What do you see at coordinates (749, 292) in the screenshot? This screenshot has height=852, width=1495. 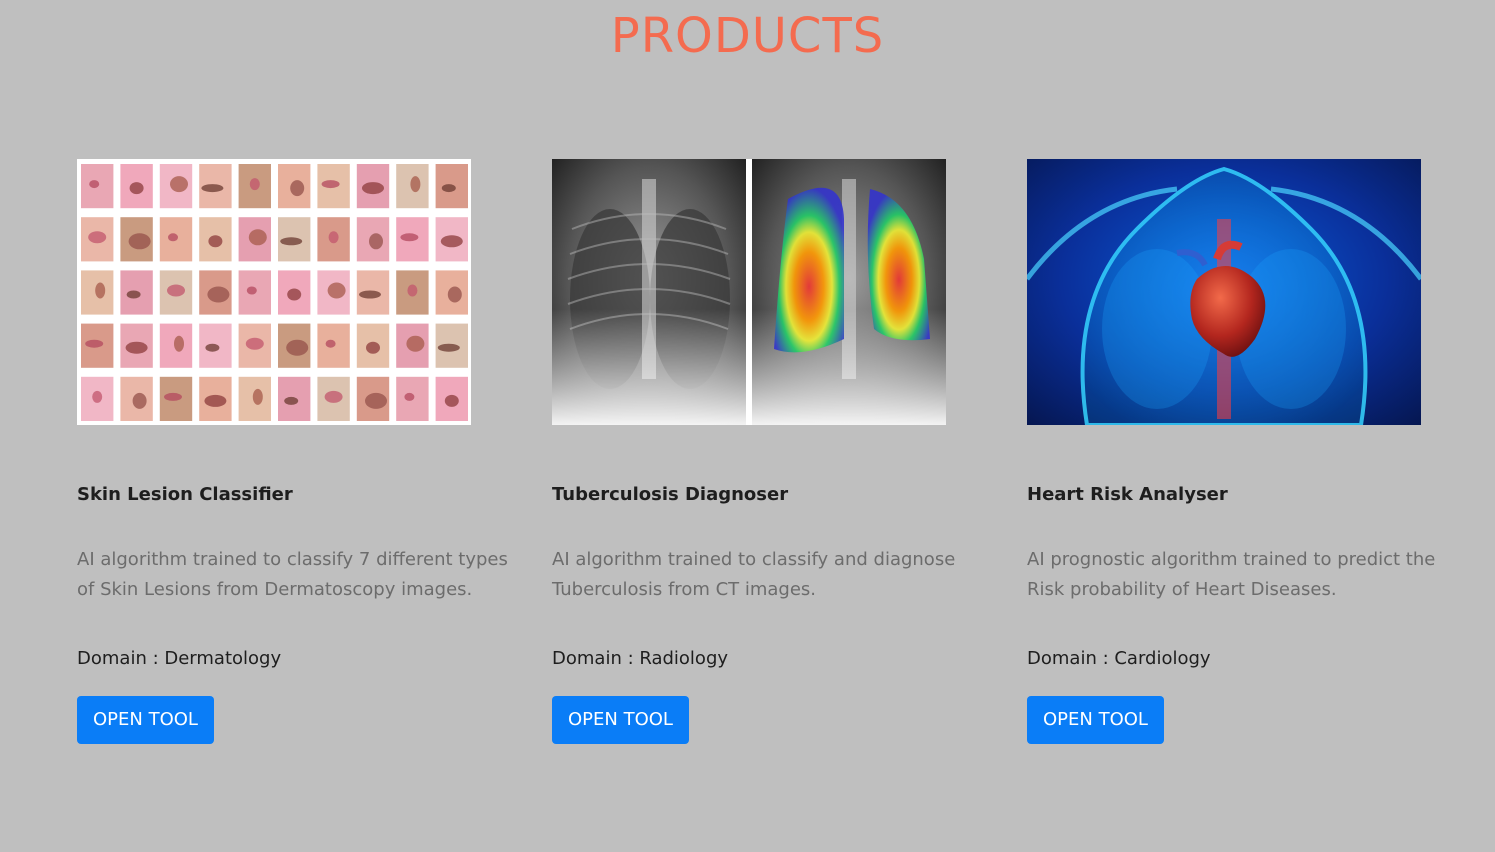 I see `chest-xray-image` at bounding box center [749, 292].